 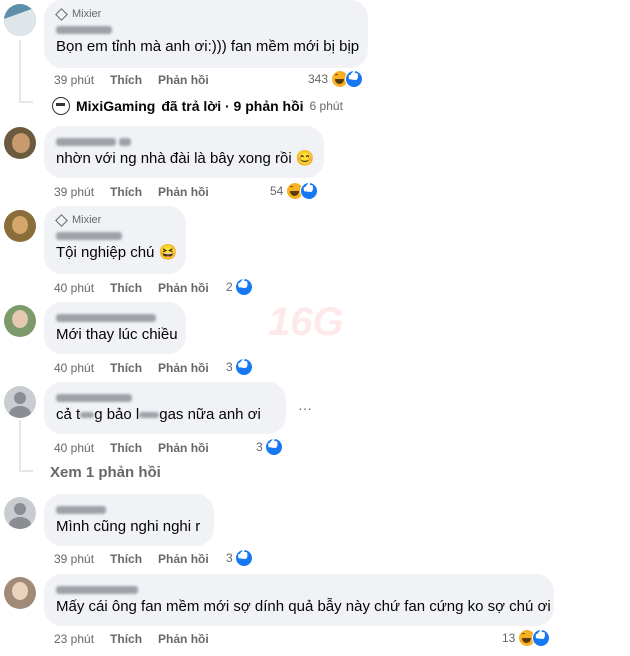 I want to click on view-replies-link: Xem 1 phản hồi, so click(x=105, y=472).